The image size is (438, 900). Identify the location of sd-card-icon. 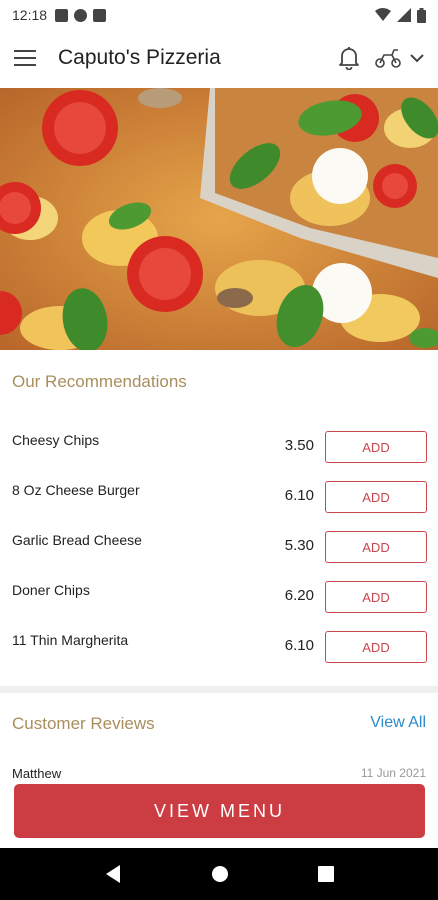
(100, 15).